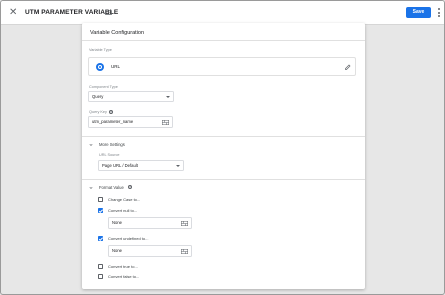 The image size is (445, 295). I want to click on convert-null-checkbox, so click(100, 210).